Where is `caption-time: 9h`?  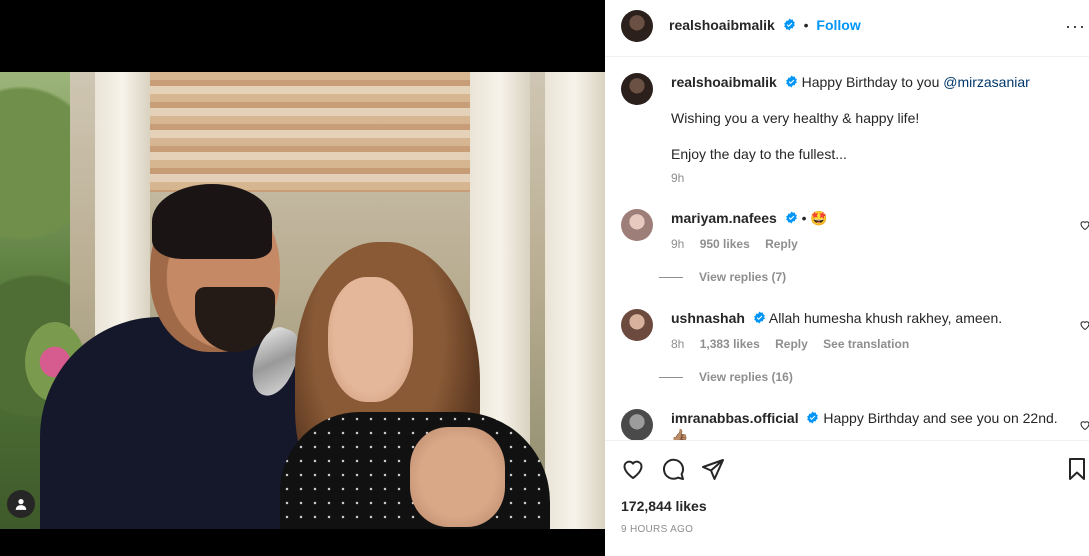
caption-time: 9h is located at coordinates (678, 178).